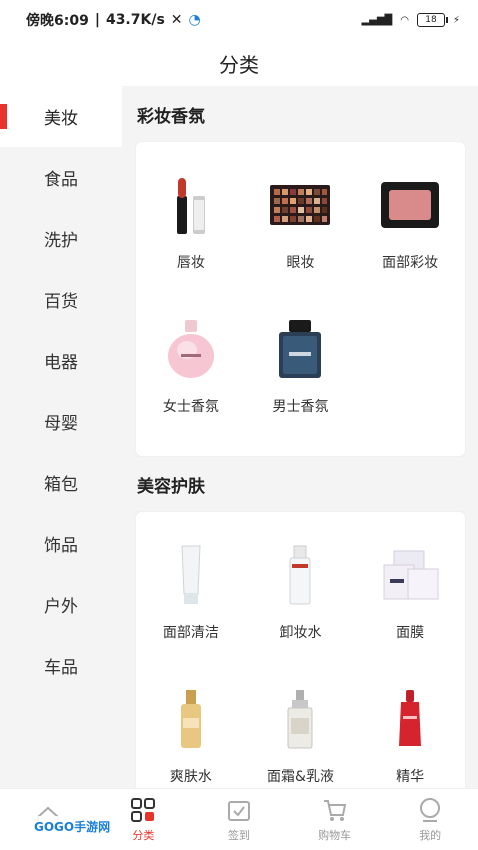 This screenshot has height=850, width=478. What do you see at coordinates (238, 810) in the screenshot?
I see `checkin-icon` at bounding box center [238, 810].